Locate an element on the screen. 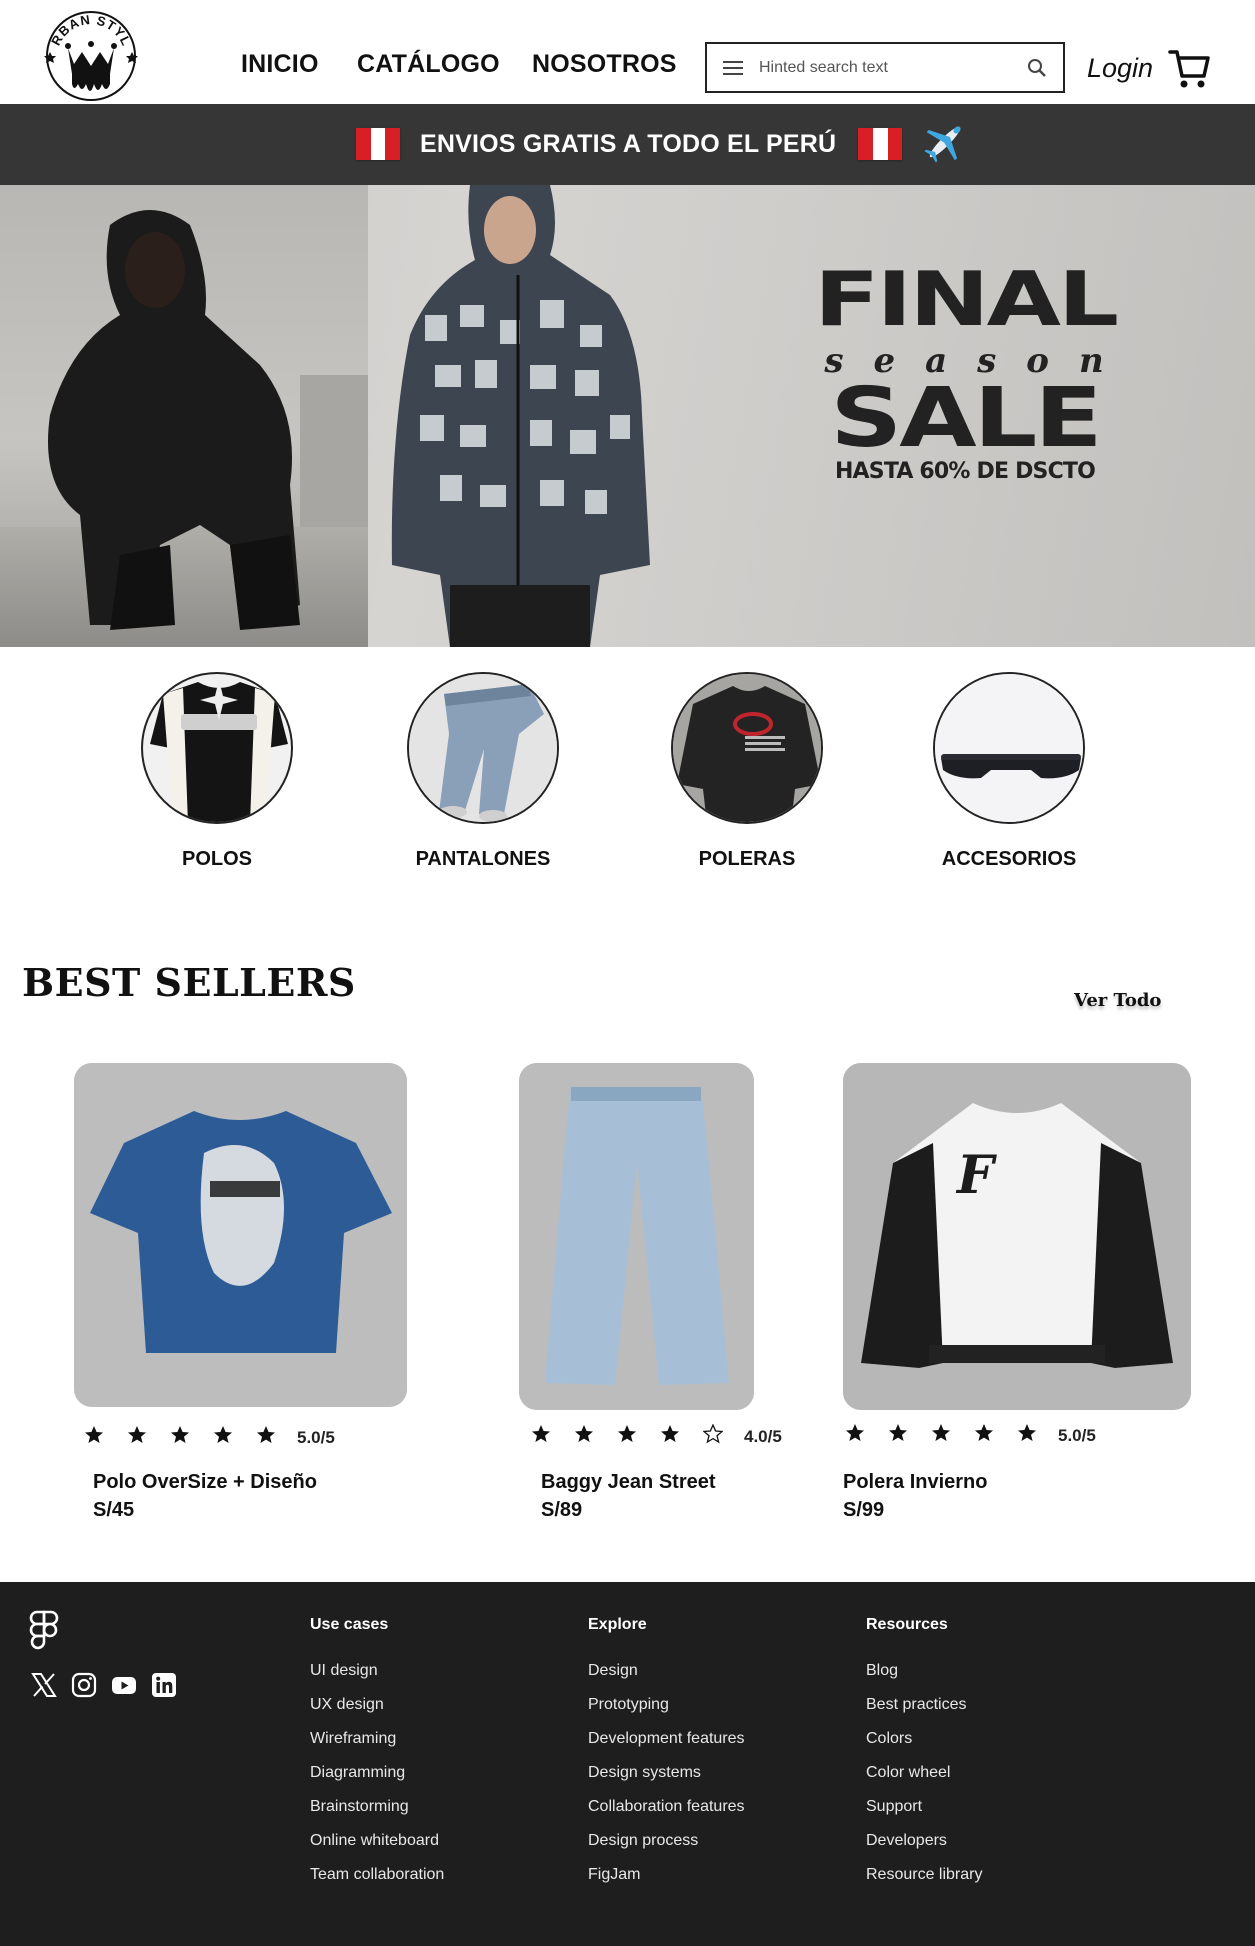 The height and width of the screenshot is (1946, 1255). footer-column-title: Resources is located at coordinates (907, 1624).